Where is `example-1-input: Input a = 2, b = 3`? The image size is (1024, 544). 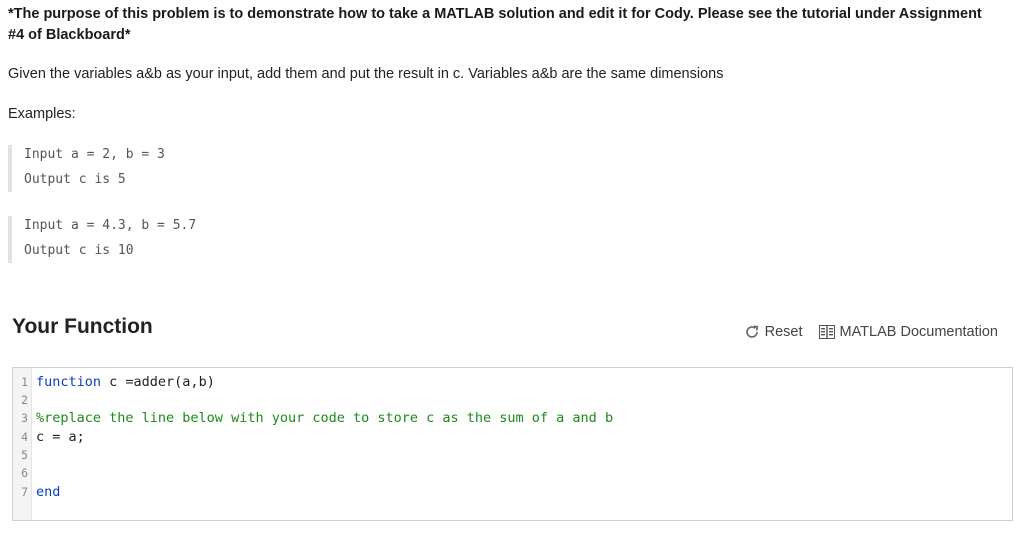
example-1-input: Input a = 2, b = 3 is located at coordinates (94, 154).